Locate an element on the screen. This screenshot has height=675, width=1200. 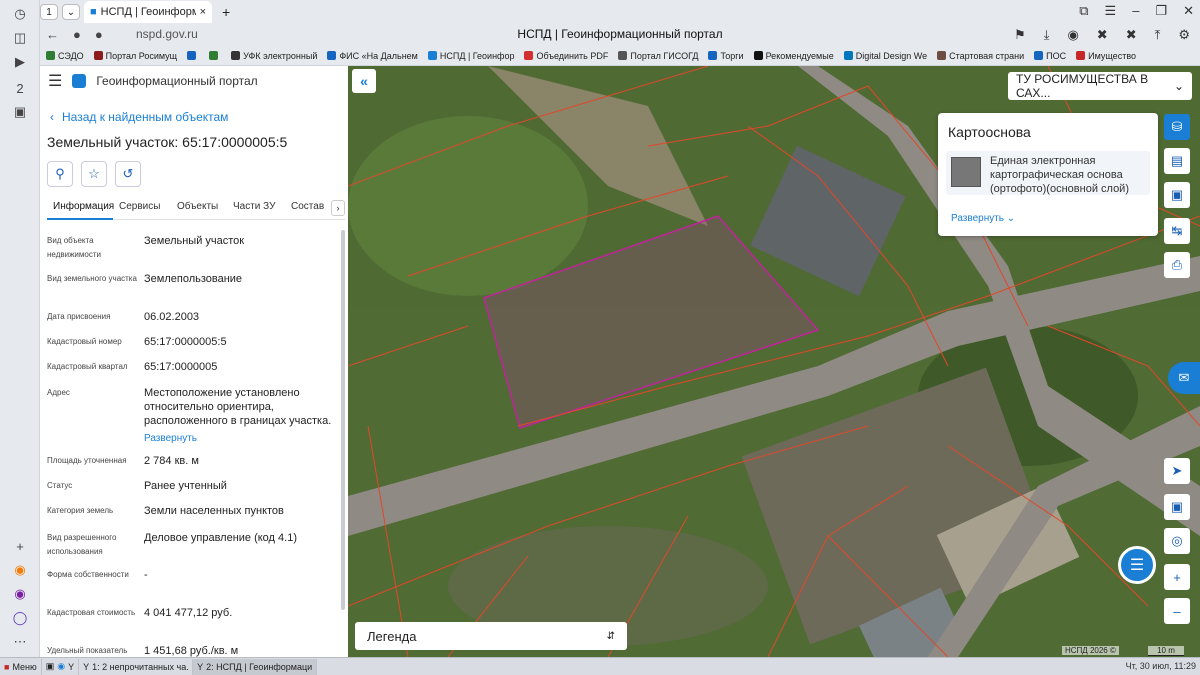
bookmark-item: СЭДО is located at coordinates (65, 56).